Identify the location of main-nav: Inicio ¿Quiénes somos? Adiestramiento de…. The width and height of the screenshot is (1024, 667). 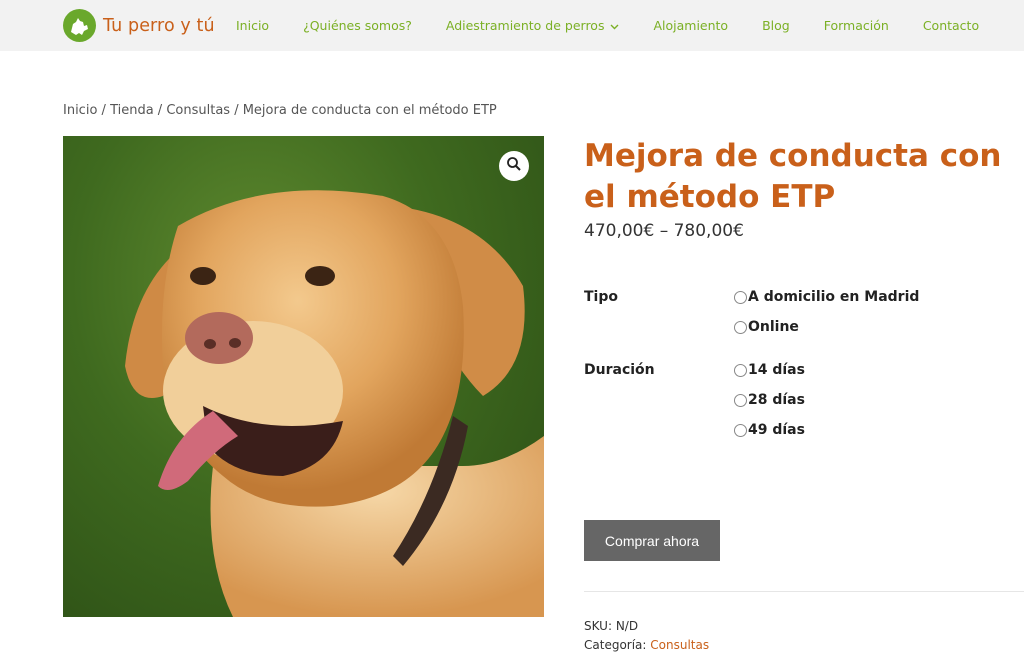
(624, 25).